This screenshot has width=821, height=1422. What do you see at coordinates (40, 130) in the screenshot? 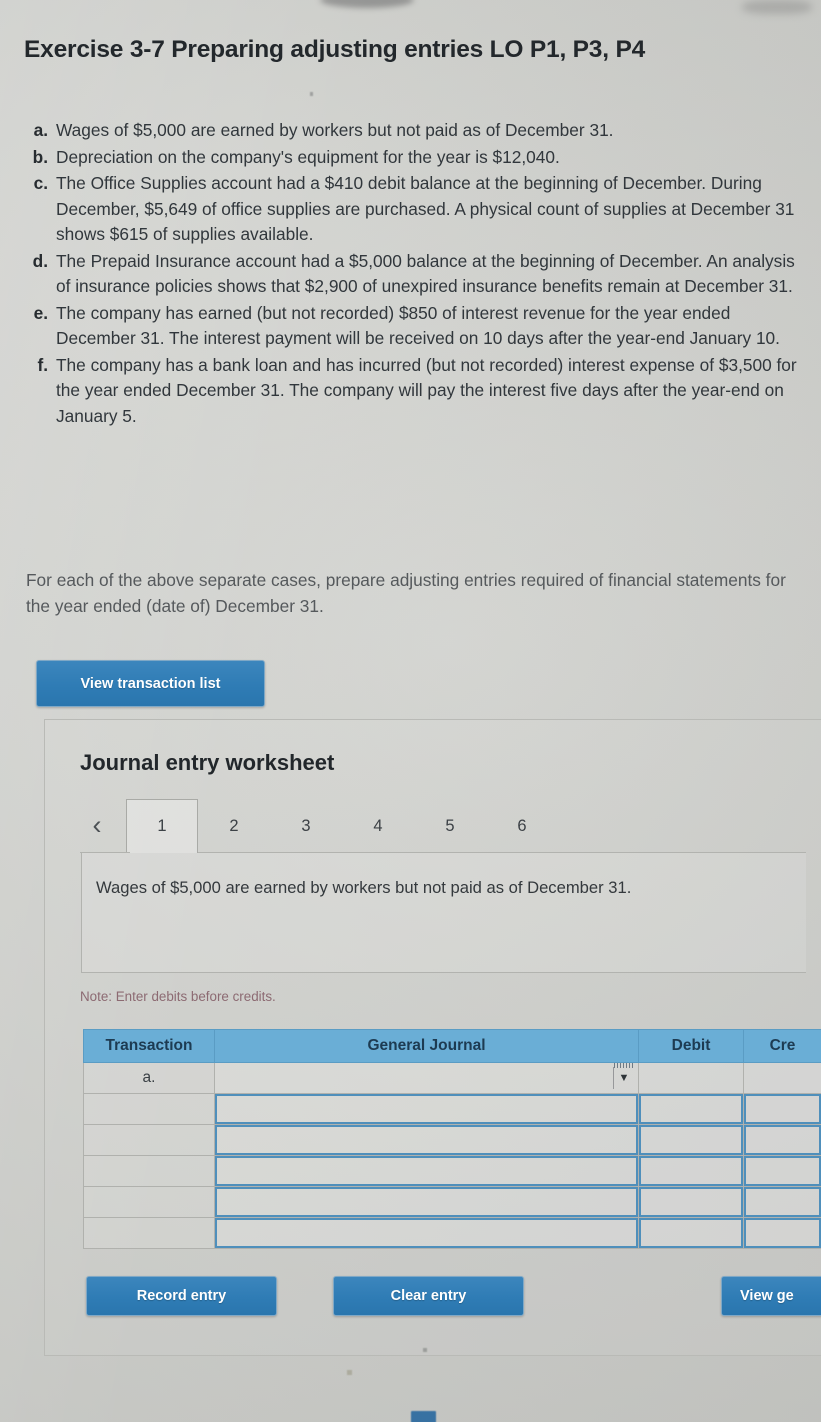
I see `case-marker: a.` at bounding box center [40, 130].